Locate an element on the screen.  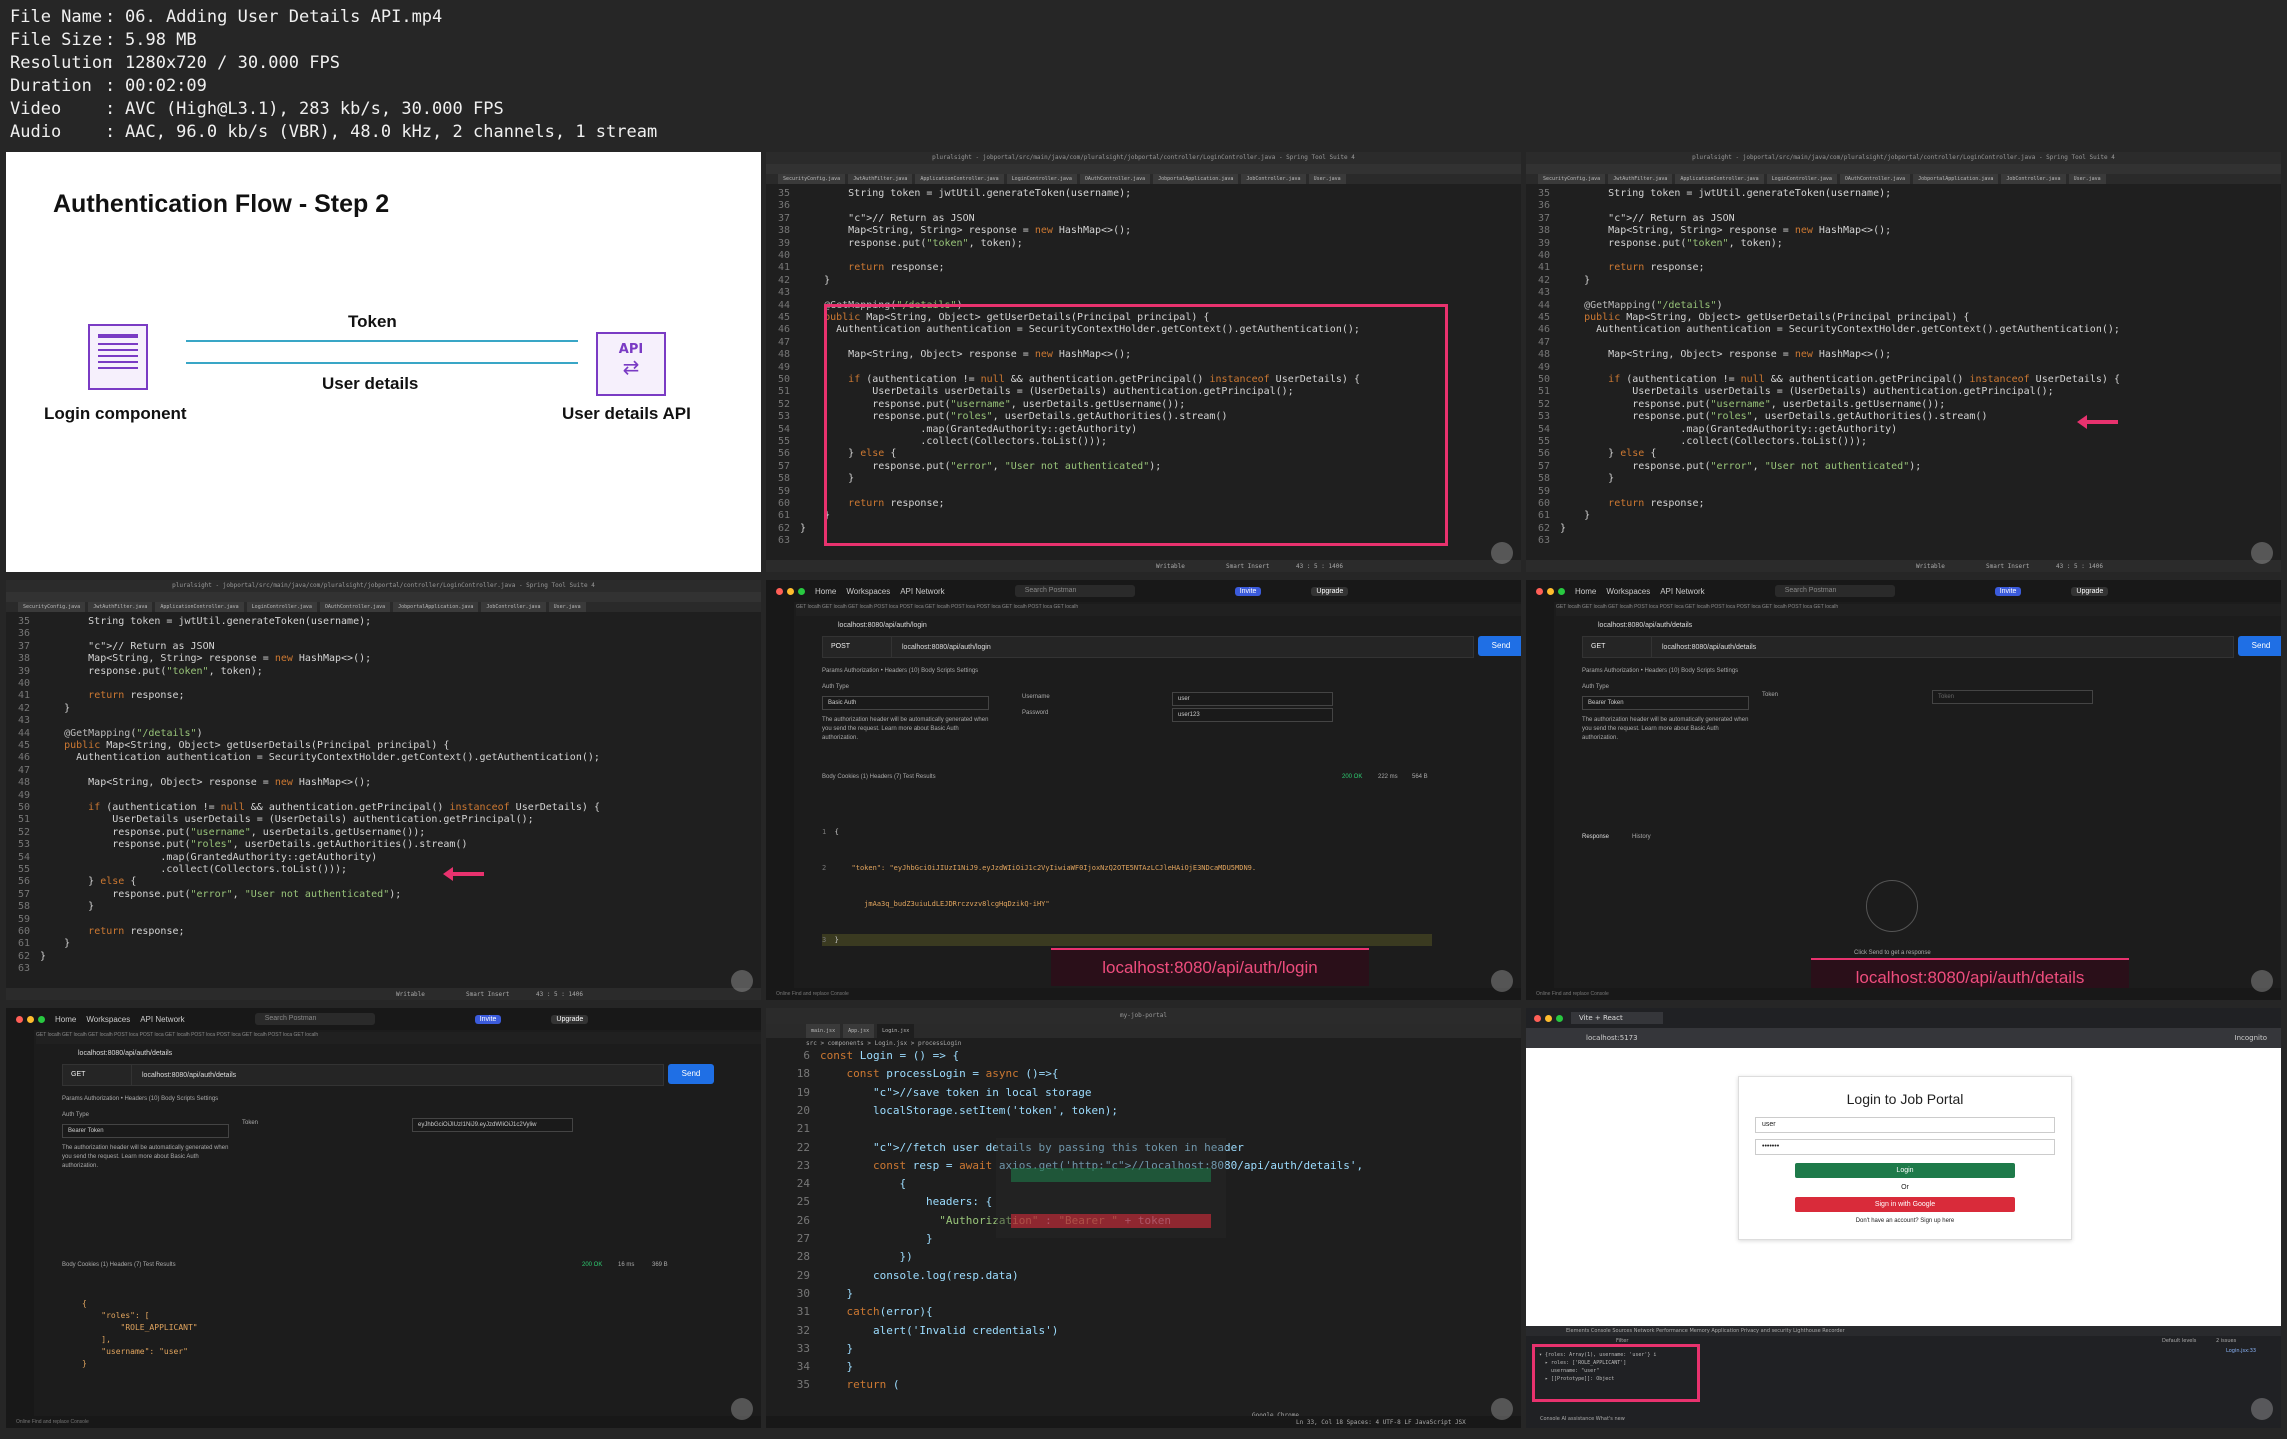
response-status: 200 OK is located at coordinates (1352, 777).